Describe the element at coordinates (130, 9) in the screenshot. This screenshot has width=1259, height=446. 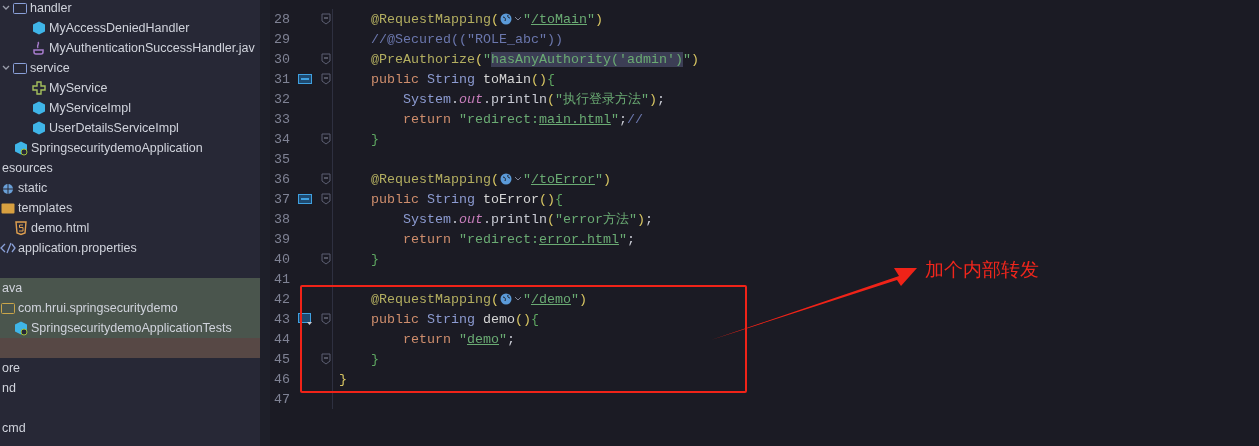
I see `tree-item: handler` at that location.